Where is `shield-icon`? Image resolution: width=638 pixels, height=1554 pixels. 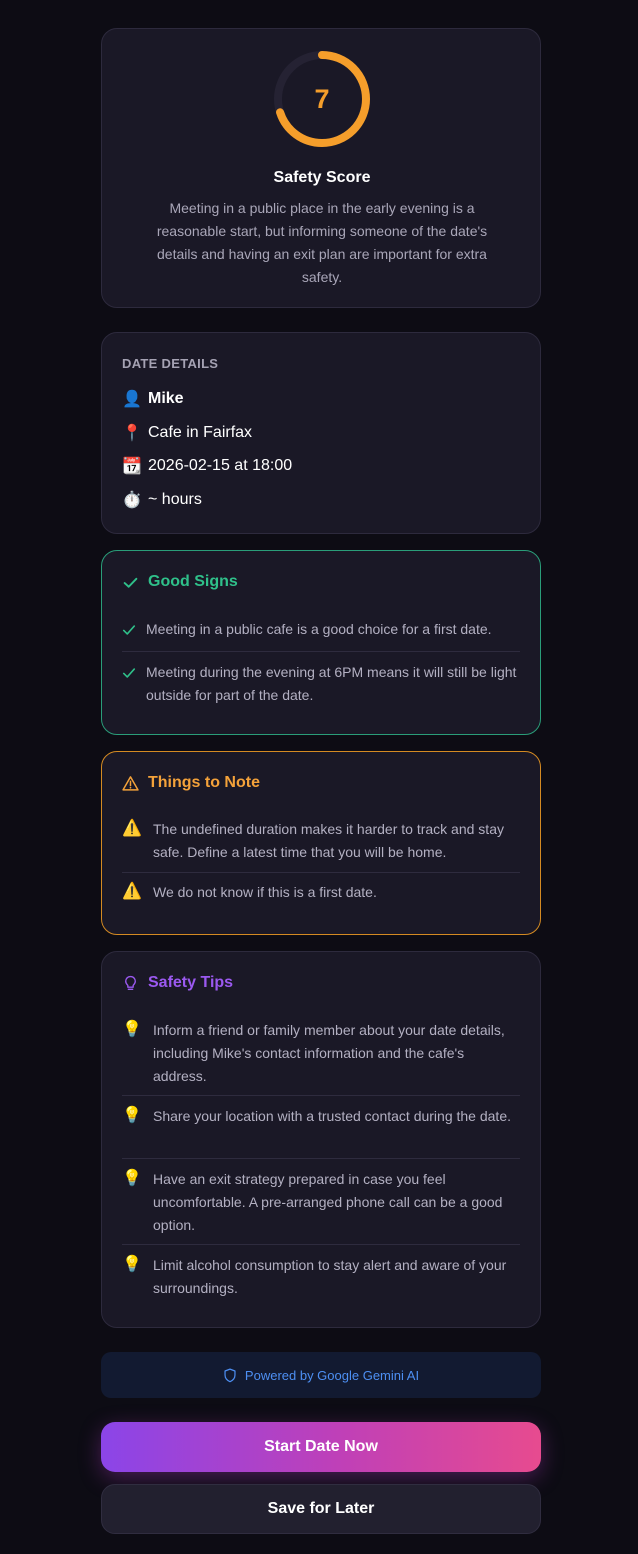 shield-icon is located at coordinates (230, 1375).